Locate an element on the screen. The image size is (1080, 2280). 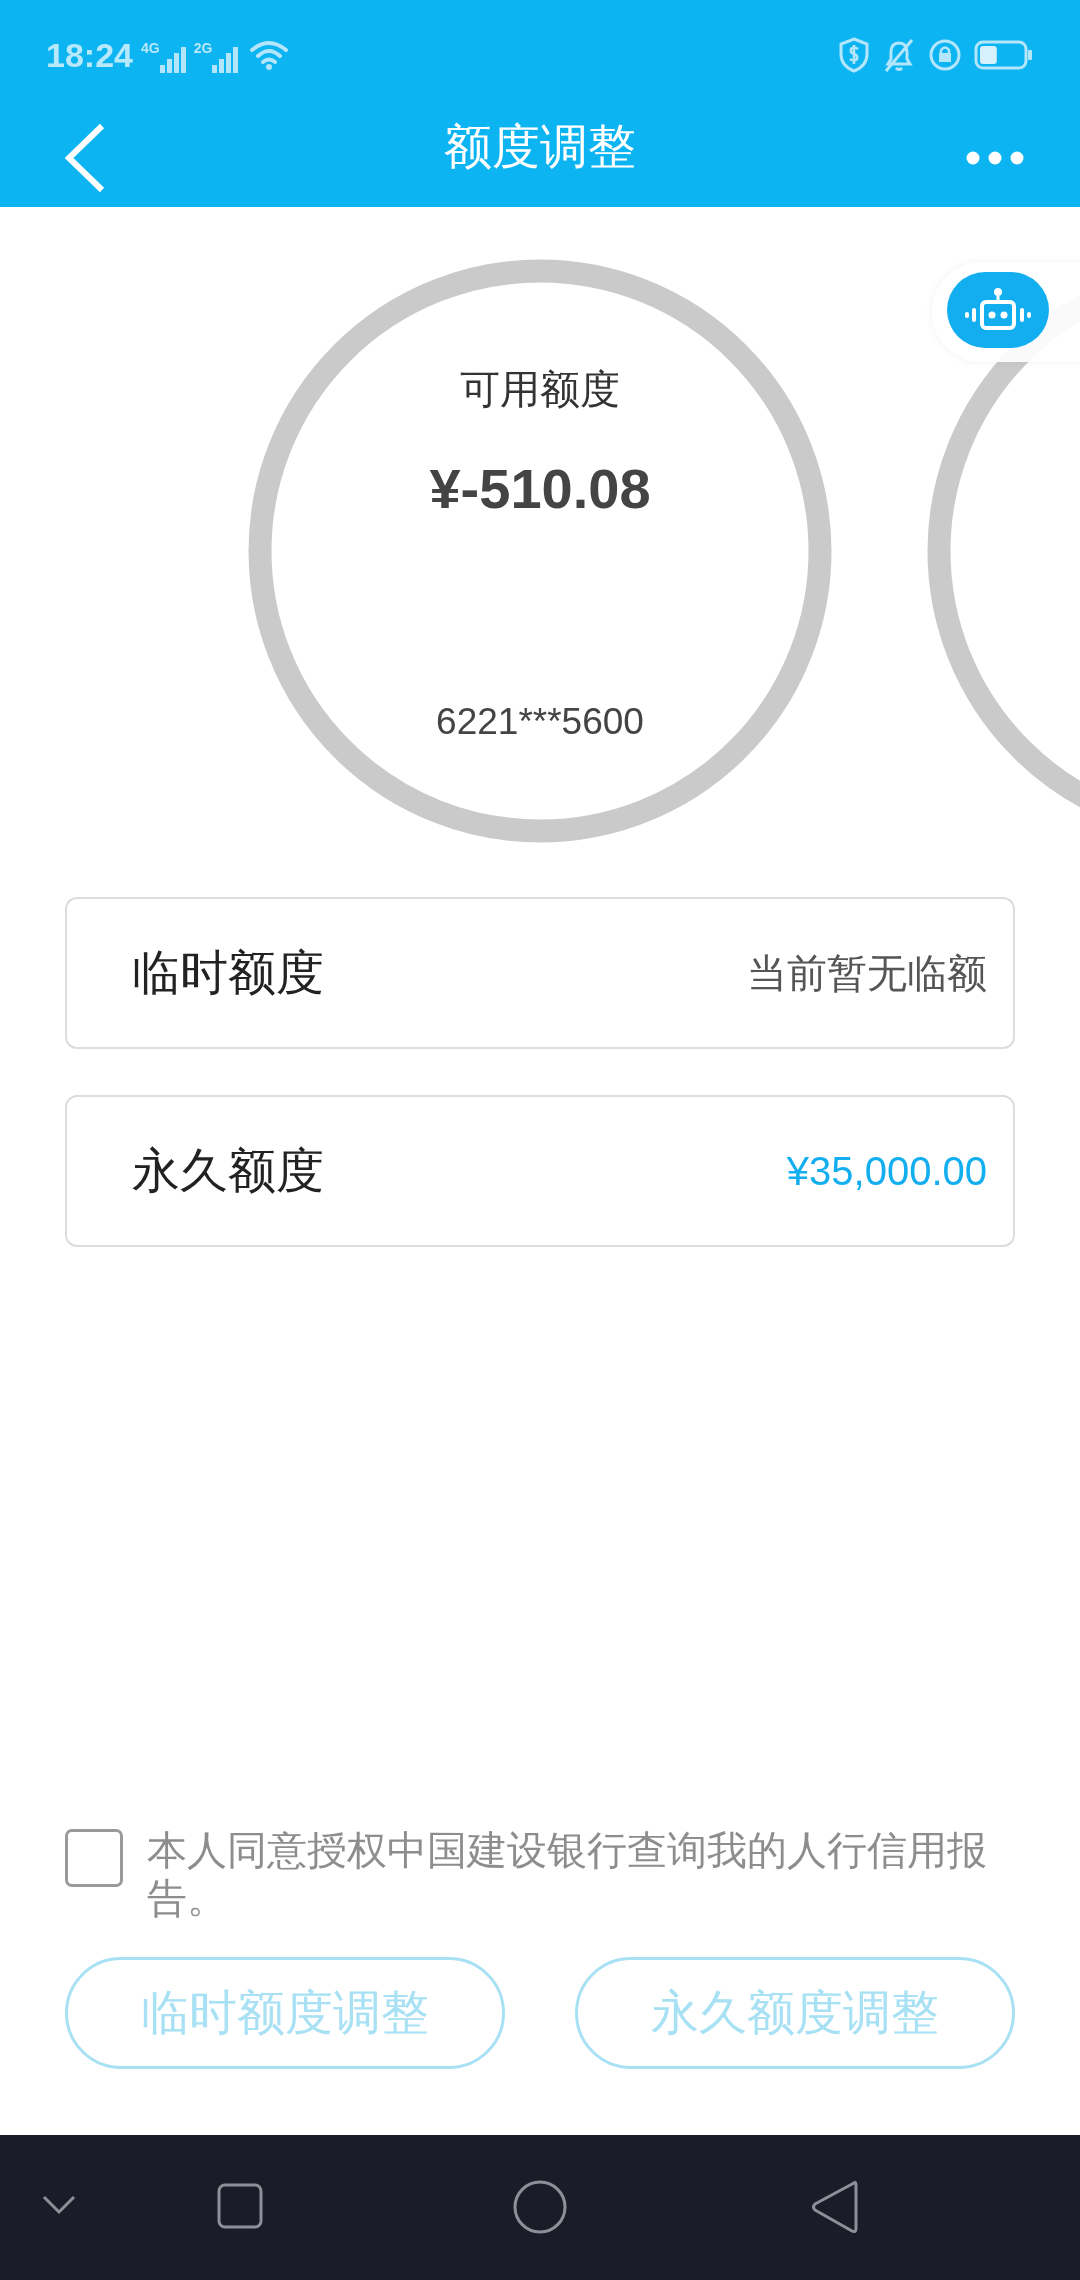
status-time: 18:24 is located at coordinates (89, 55).